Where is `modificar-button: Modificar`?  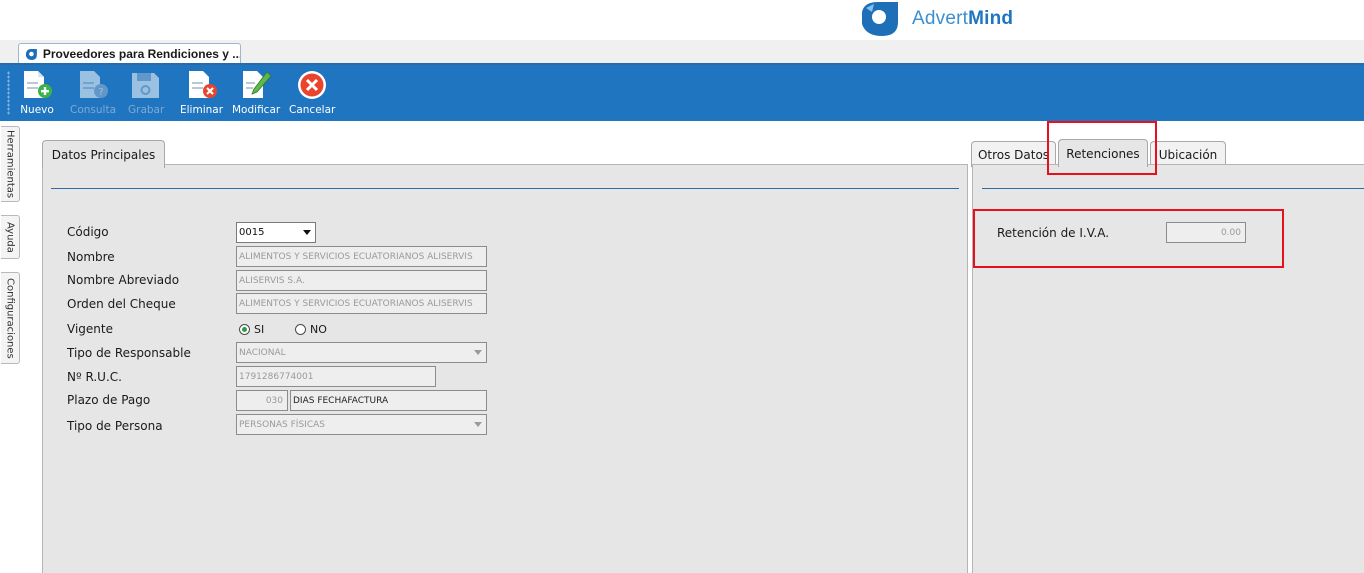 modificar-button: Modificar is located at coordinates (256, 94).